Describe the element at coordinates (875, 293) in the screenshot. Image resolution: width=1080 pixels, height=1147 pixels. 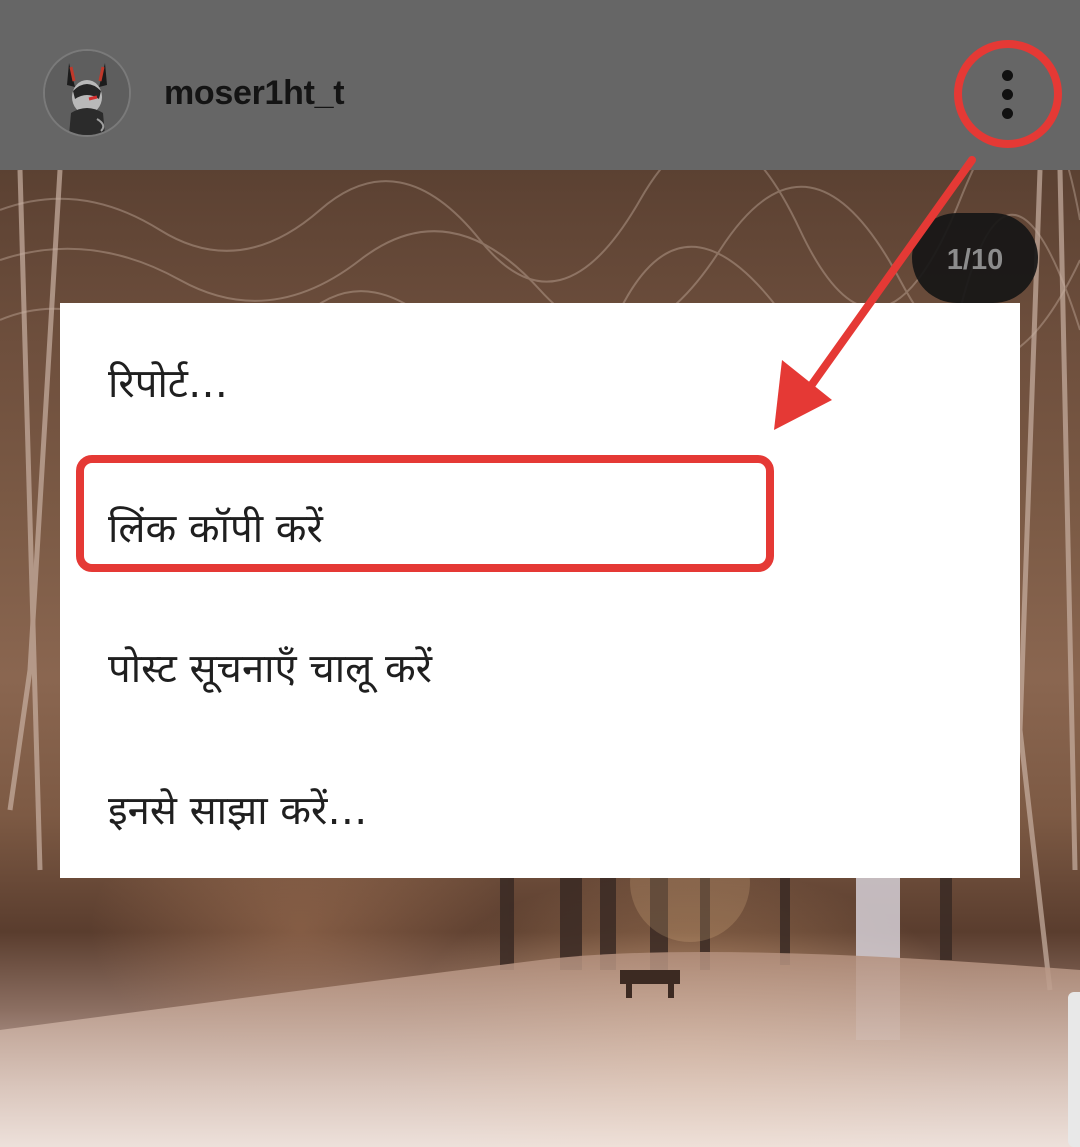
I see `annotation-arrow` at that location.